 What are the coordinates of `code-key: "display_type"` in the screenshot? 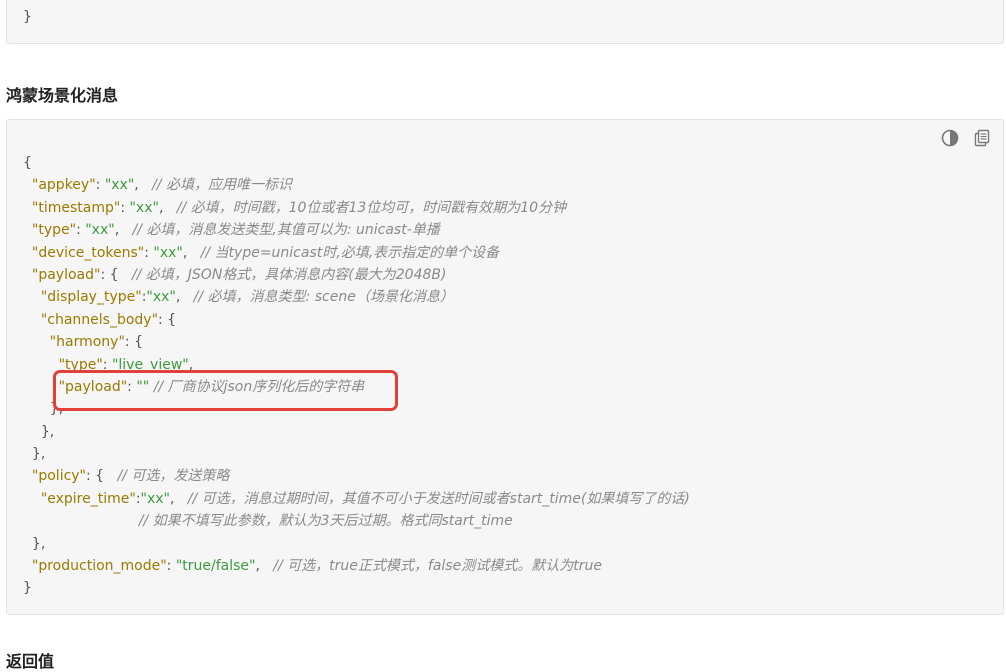 It's located at (91, 297).